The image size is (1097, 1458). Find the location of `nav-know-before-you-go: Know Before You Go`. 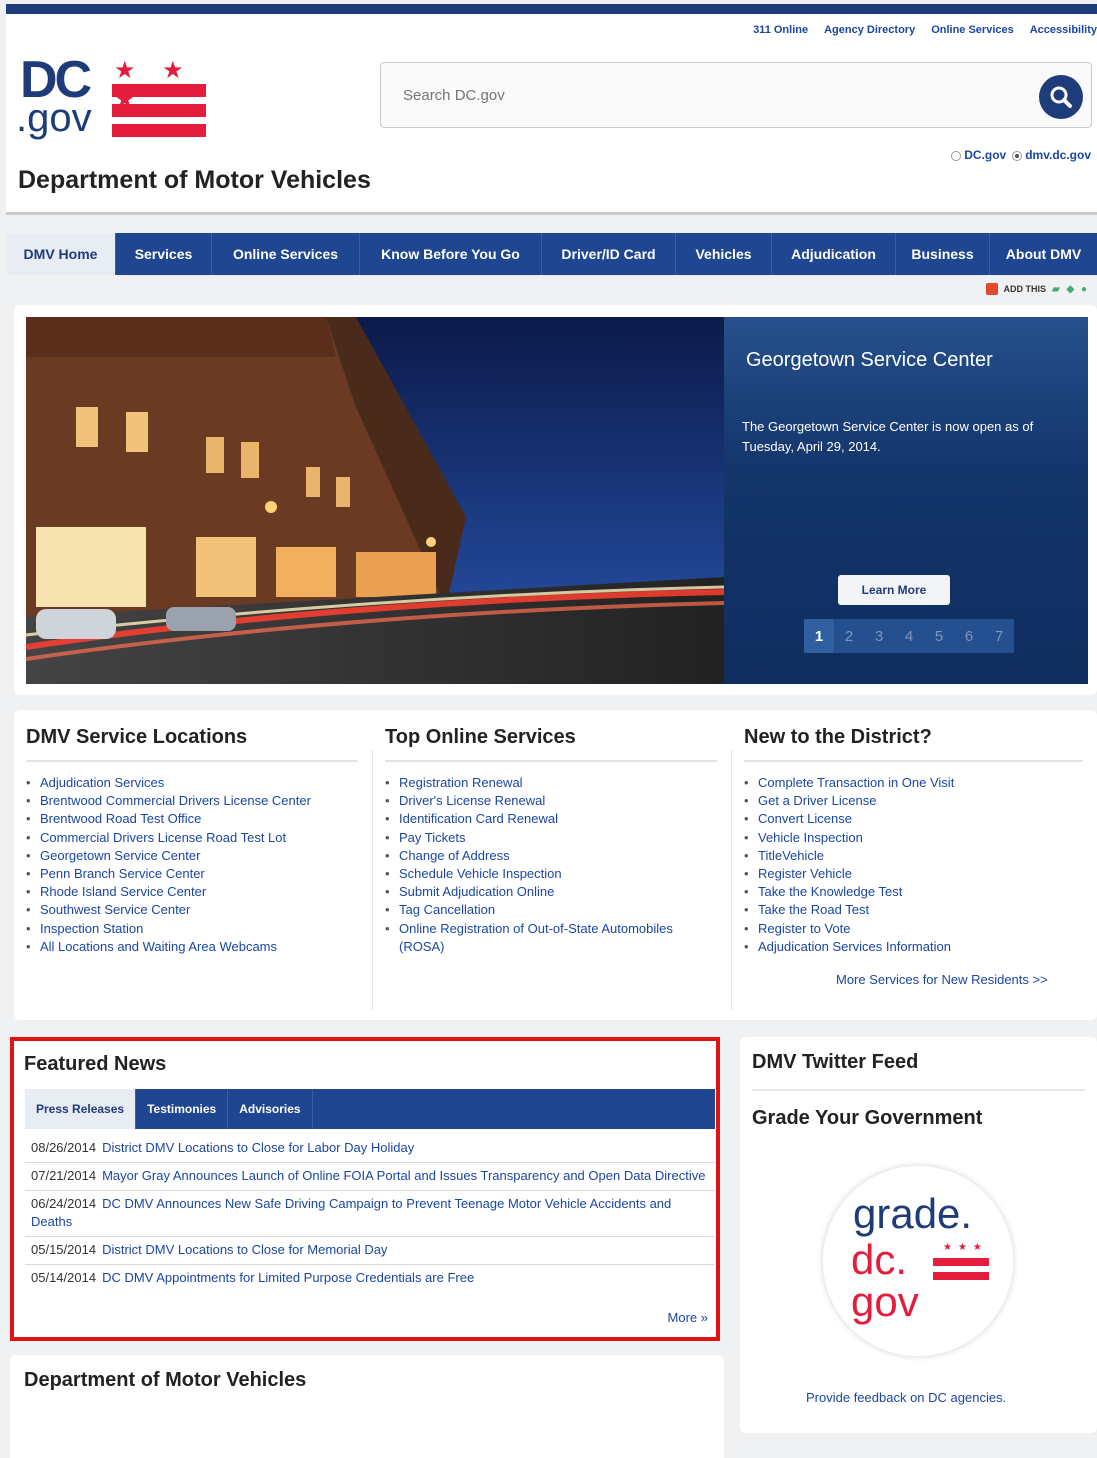

nav-know-before-you-go: Know Before You Go is located at coordinates (451, 254).